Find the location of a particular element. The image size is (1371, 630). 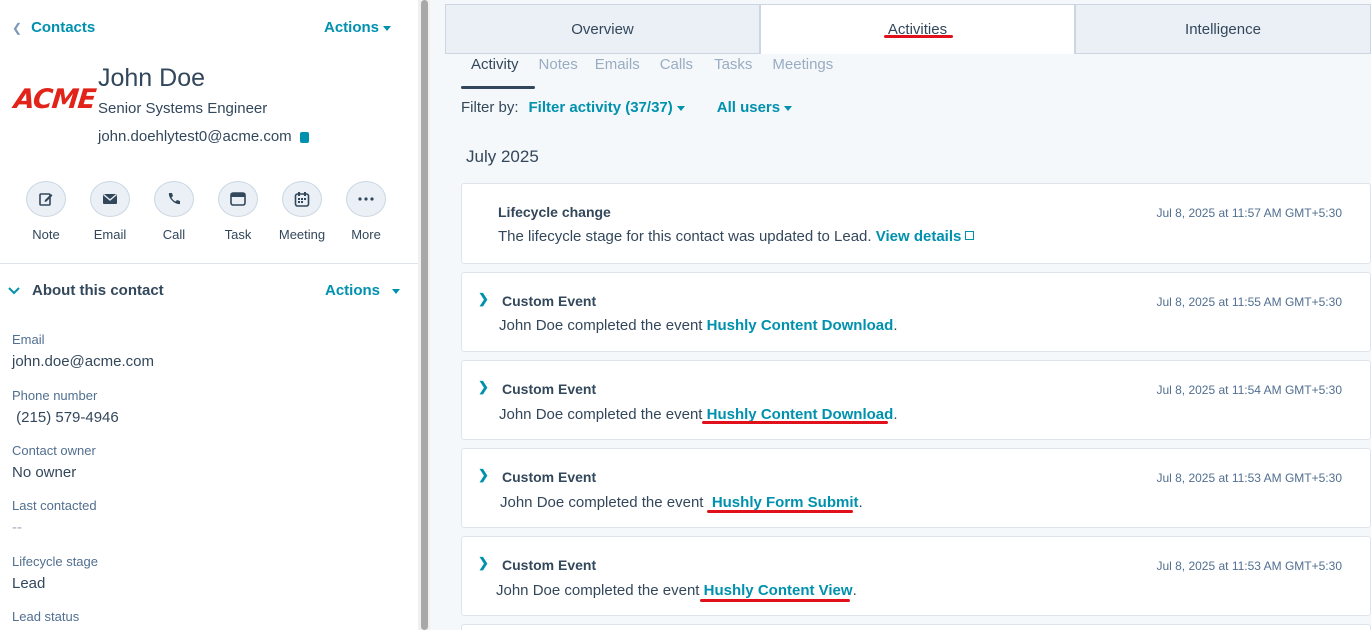

property-value: john.doe@acme.com is located at coordinates (83, 361).